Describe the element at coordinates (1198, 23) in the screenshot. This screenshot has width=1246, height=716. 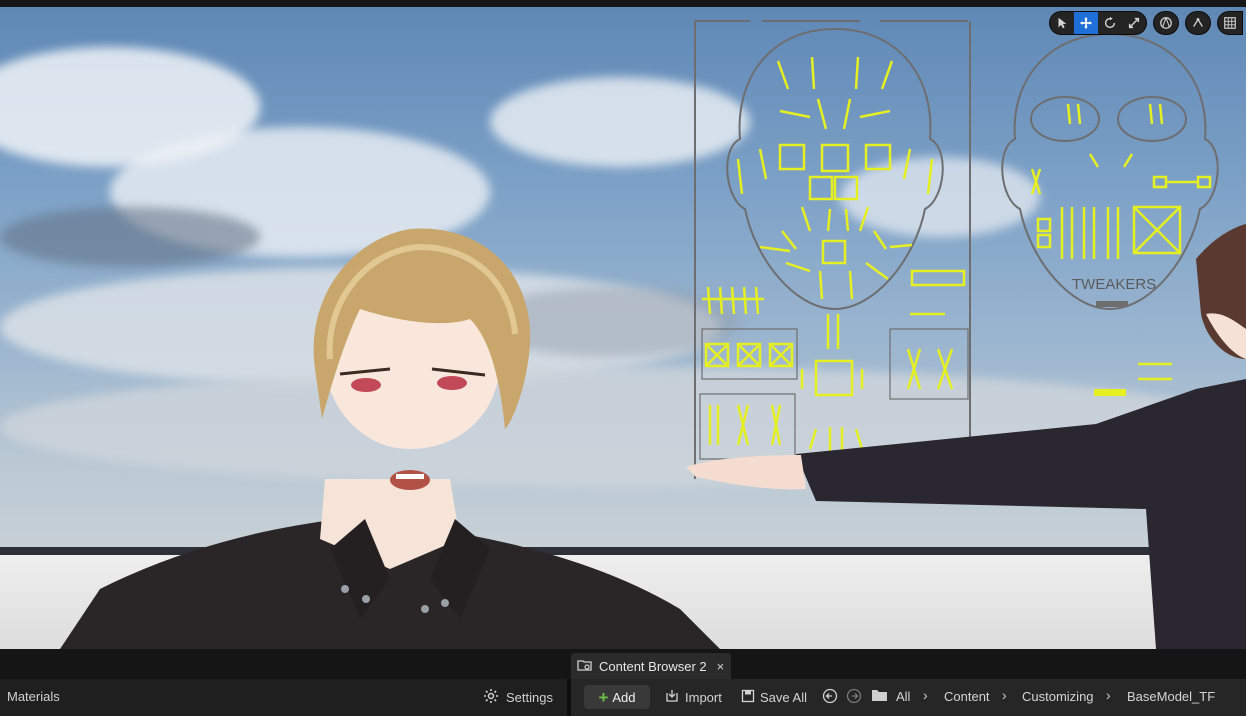
I see `surface-snapping-icon` at that location.